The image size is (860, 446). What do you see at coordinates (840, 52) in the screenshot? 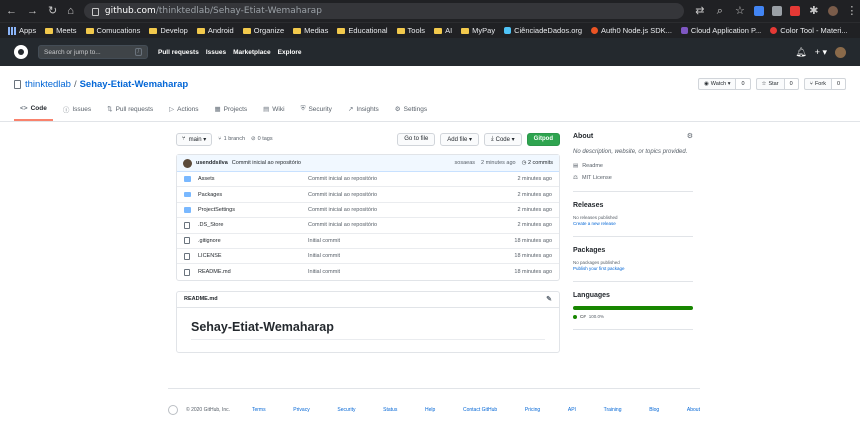
I see `user-avatar` at bounding box center [840, 52].